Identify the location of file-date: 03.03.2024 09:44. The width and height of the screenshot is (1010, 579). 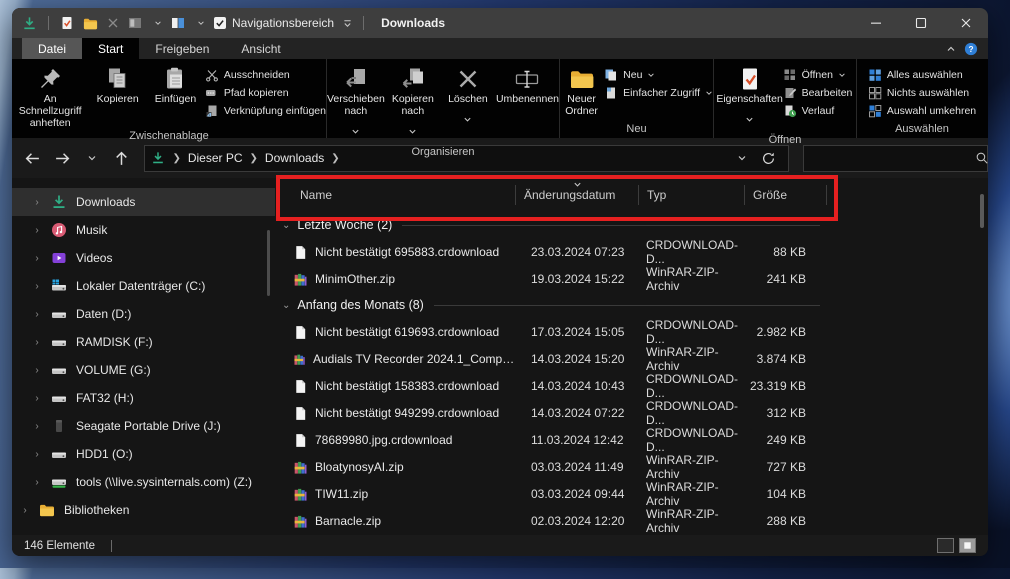
(578, 494).